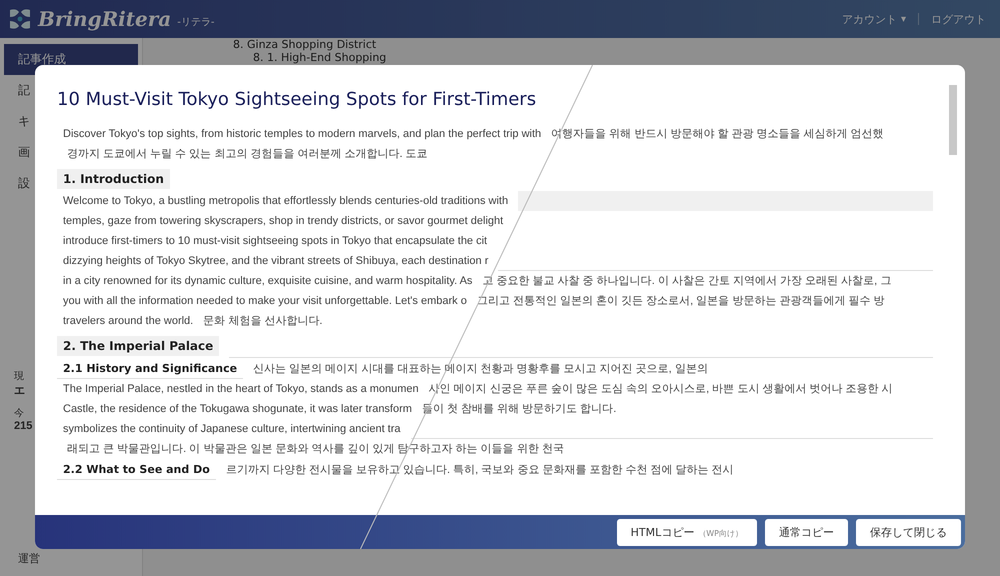 This screenshot has width=1000, height=576. What do you see at coordinates (680, 301) in the screenshot?
I see `body-text: 그리고 전통적인 일본의 혼이 깃든 장소로서, 일본을 방문하는 관광객들에게 필수 방` at bounding box center [680, 301].